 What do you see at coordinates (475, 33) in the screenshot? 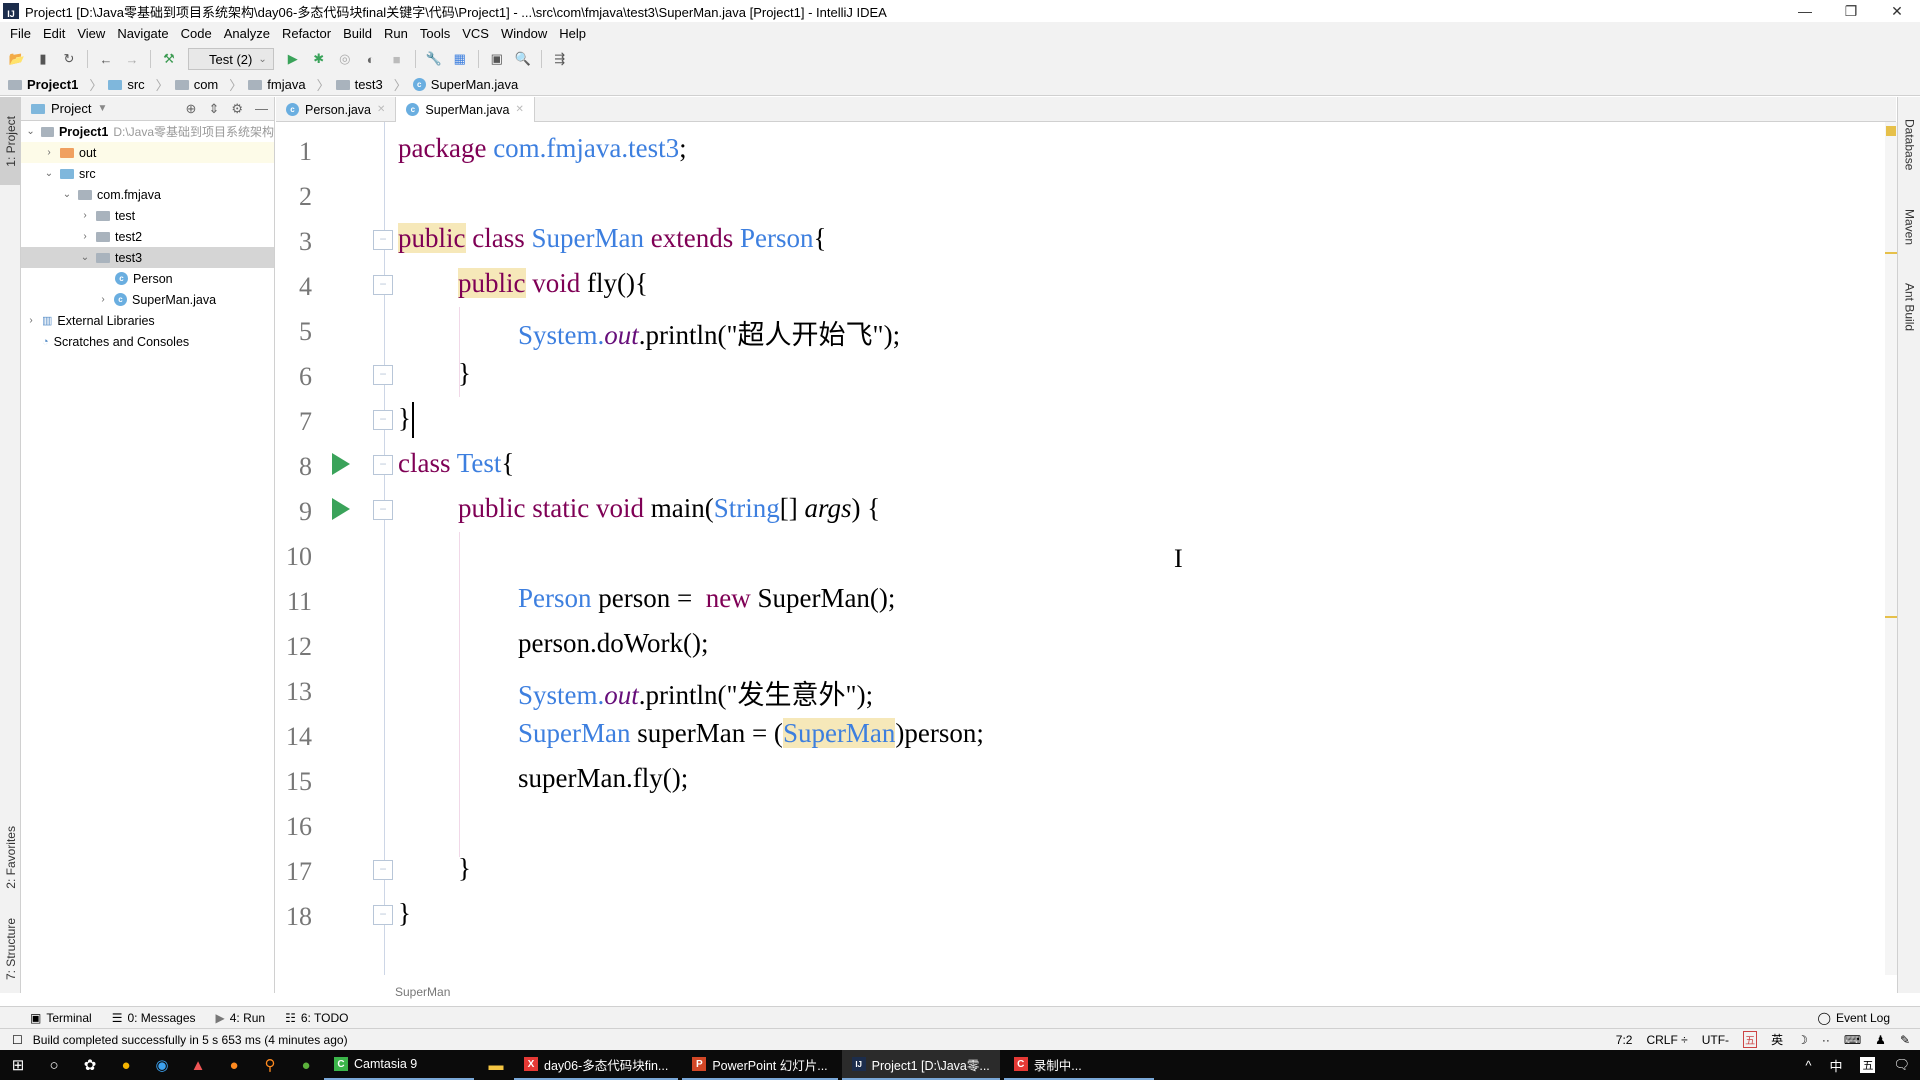
I see `menu-vcs: VCS` at bounding box center [475, 33].